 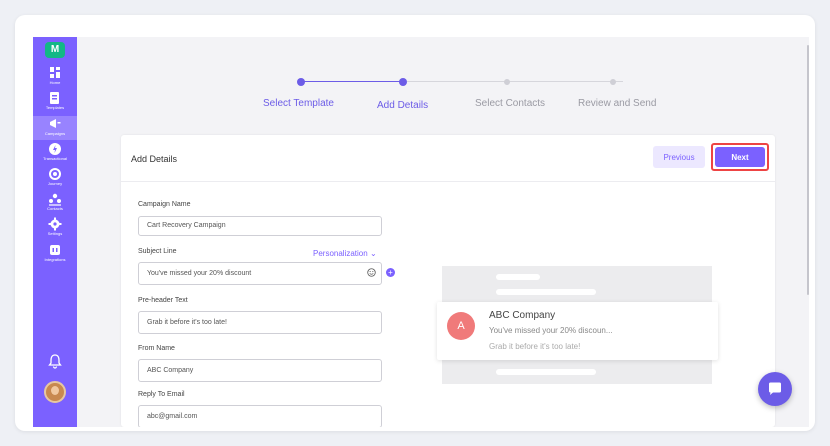 What do you see at coordinates (260, 416) in the screenshot?
I see `reply-to-input: abc@gmail.com` at bounding box center [260, 416].